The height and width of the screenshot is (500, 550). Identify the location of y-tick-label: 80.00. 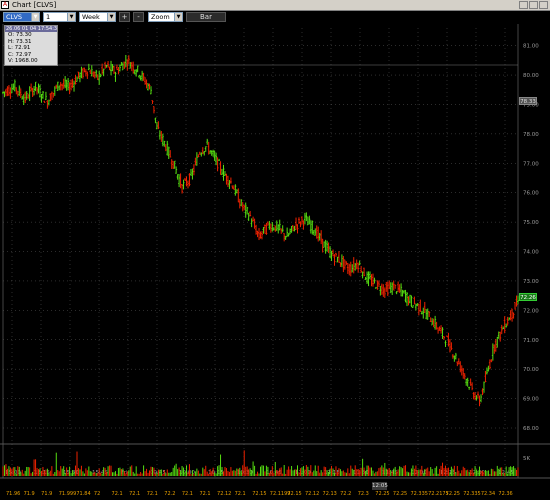
(531, 76).